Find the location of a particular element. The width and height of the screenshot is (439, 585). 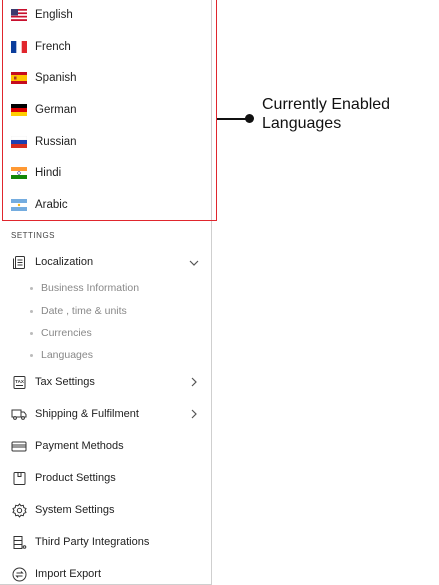

menu-item-third-party-integrations: Third Party Integrations is located at coordinates (109, 542).